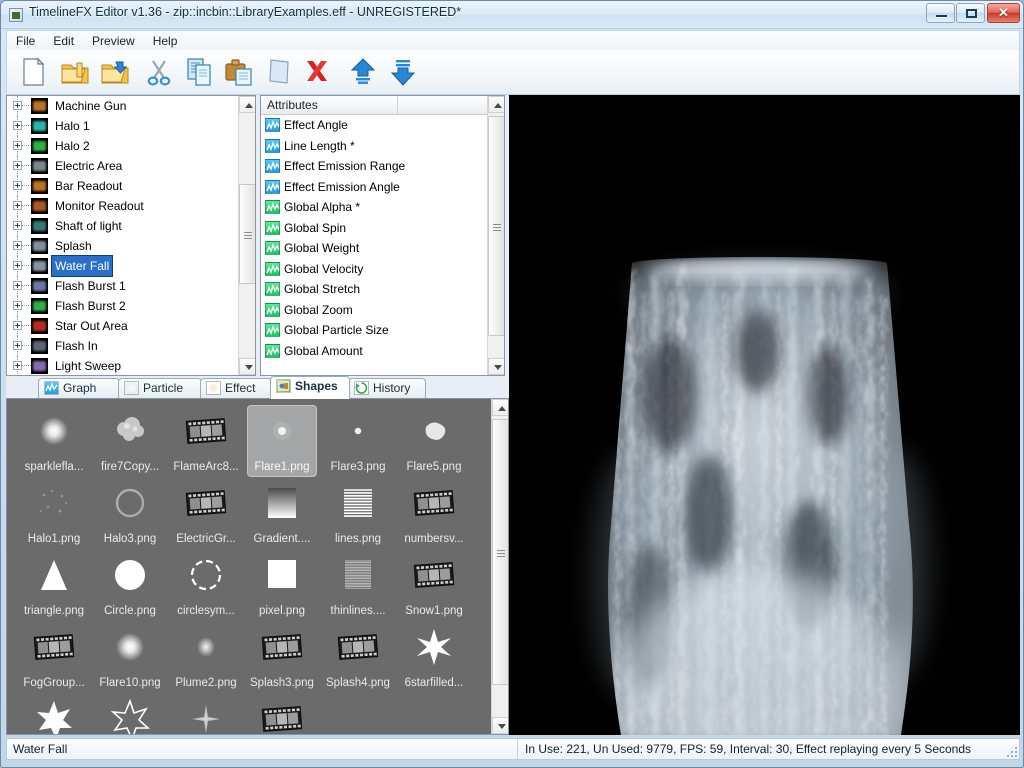 The height and width of the screenshot is (768, 1024). Describe the element at coordinates (358, 657) in the screenshot. I see `shape-item: Splash4.png` at that location.